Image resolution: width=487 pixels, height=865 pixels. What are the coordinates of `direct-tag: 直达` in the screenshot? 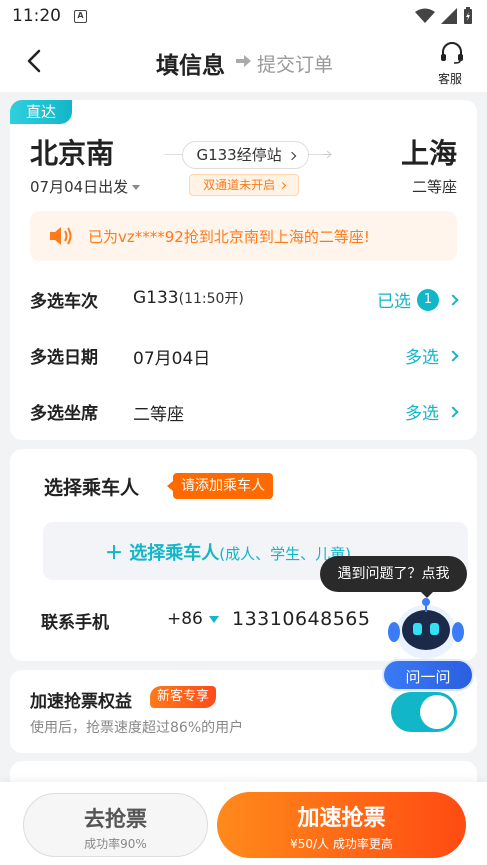 It's located at (41, 112).